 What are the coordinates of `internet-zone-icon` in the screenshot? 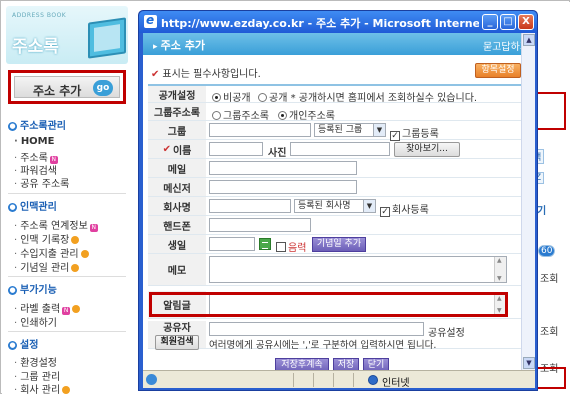 It's located at (373, 380).